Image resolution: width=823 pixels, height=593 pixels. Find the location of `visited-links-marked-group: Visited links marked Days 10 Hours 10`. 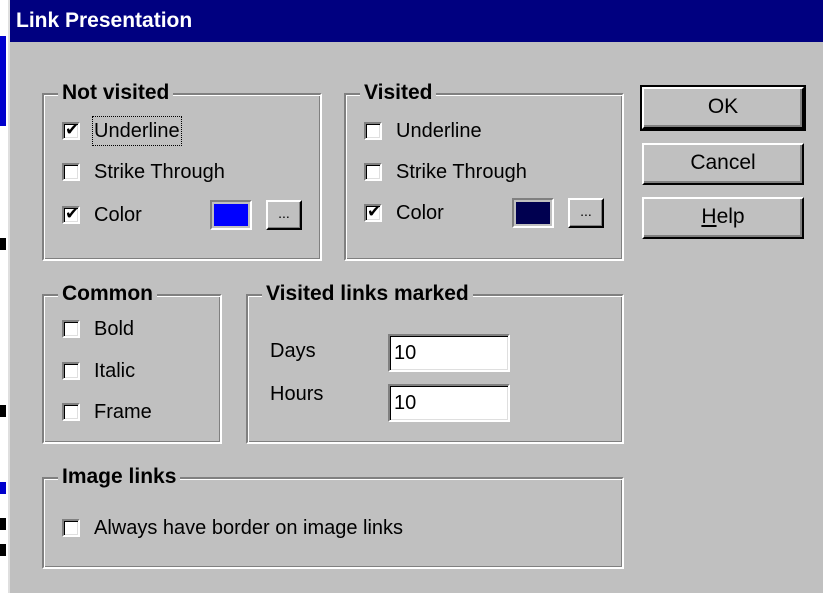

visited-links-marked-group: Visited links marked Days 10 Hours 10 is located at coordinates (435, 362).